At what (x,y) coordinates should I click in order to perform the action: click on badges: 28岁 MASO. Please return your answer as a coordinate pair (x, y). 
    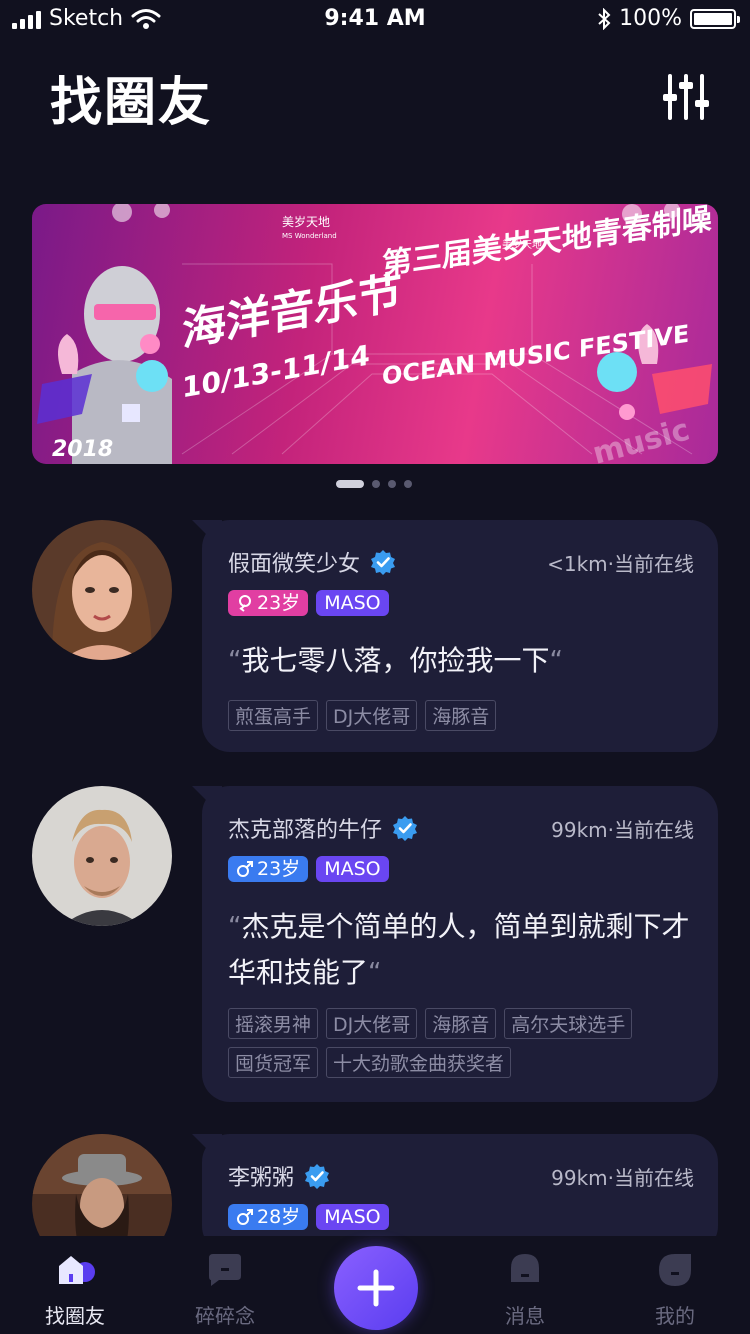
    Looking at the image, I should click on (308, 1217).